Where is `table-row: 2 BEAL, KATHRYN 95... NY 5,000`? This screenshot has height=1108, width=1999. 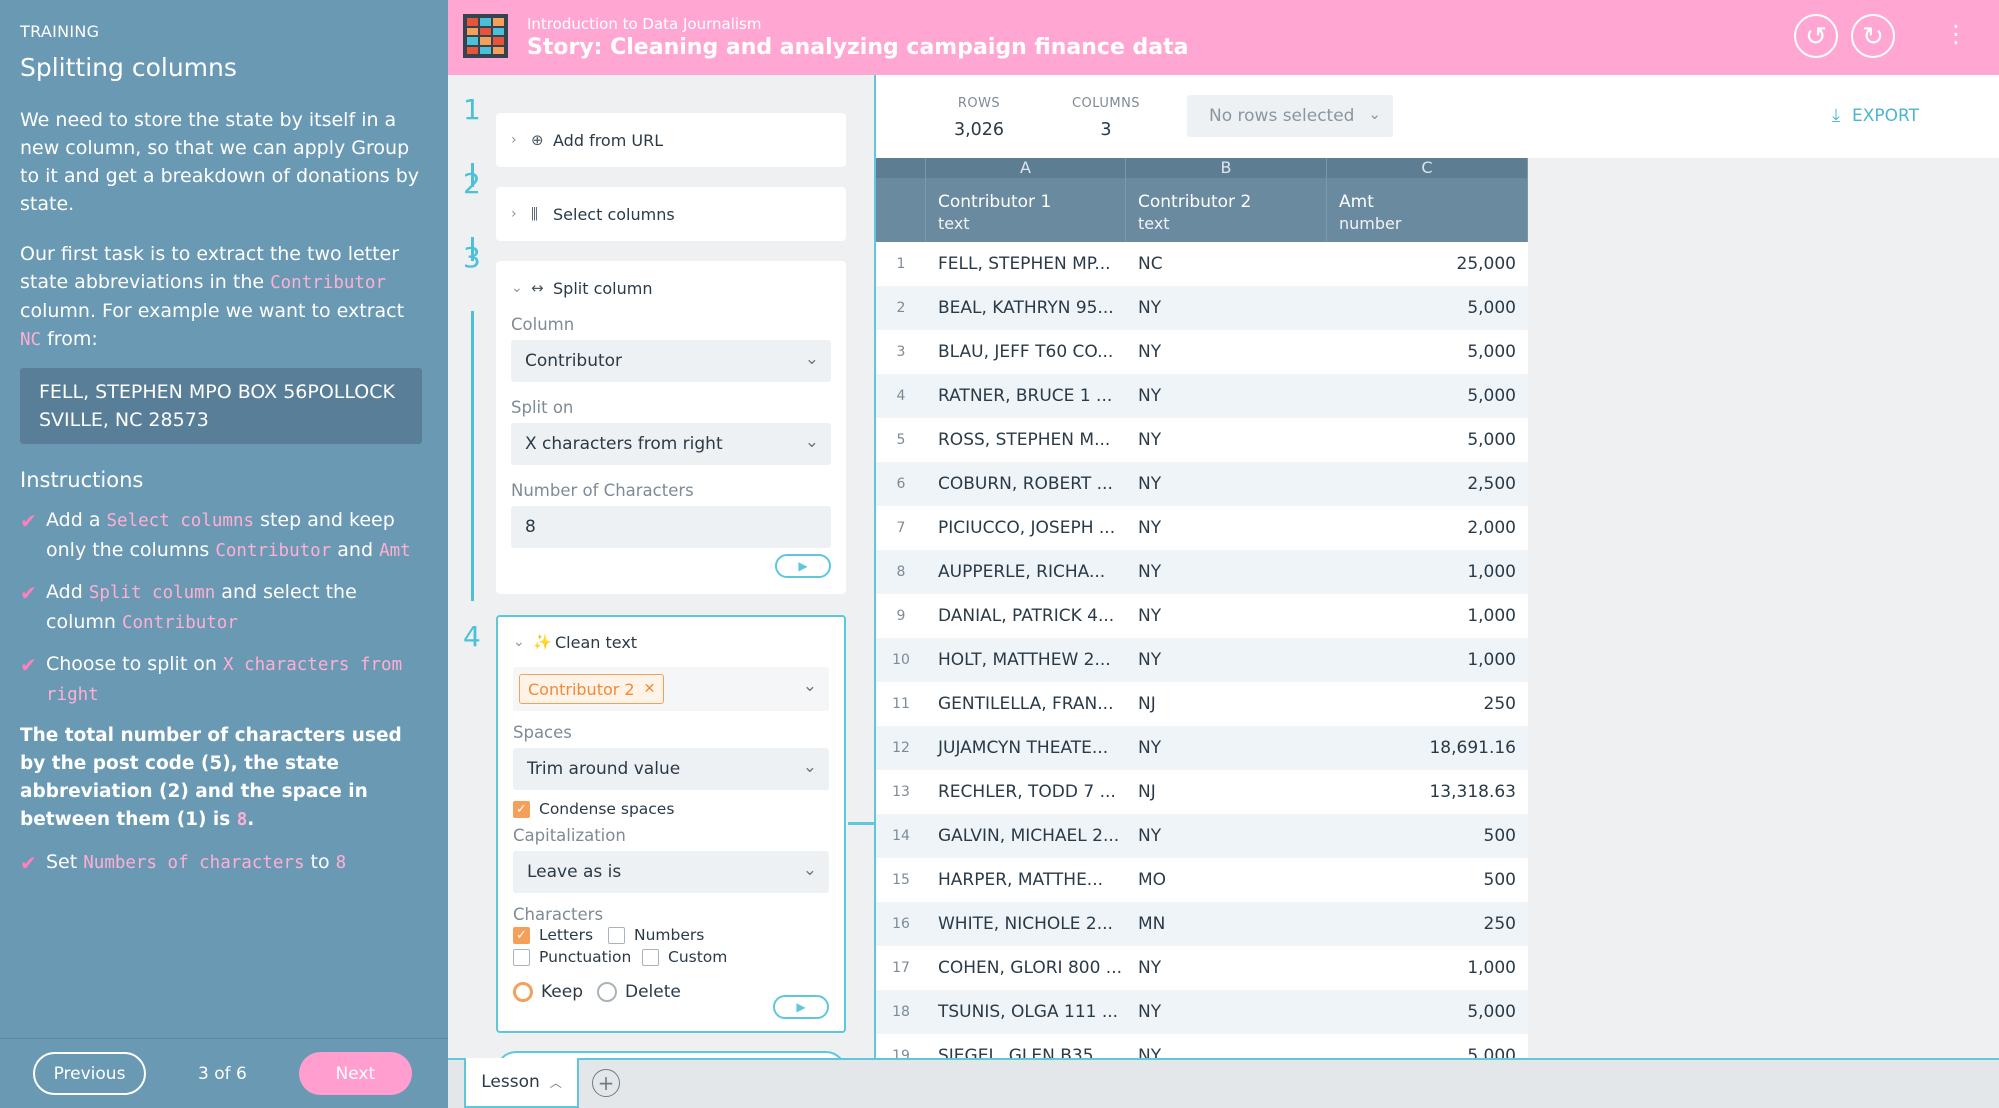
table-row: 2 BEAL, KATHRYN 95... NY 5,000 is located at coordinates (1202, 308).